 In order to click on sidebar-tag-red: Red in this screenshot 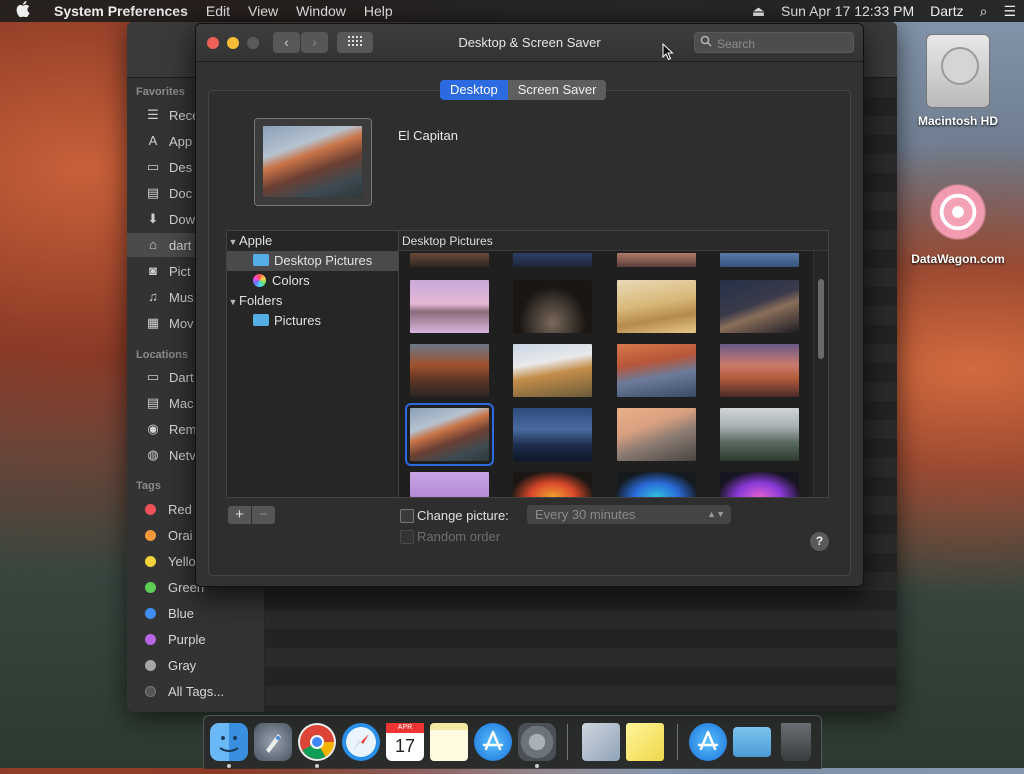, I will do `click(168, 509)`.